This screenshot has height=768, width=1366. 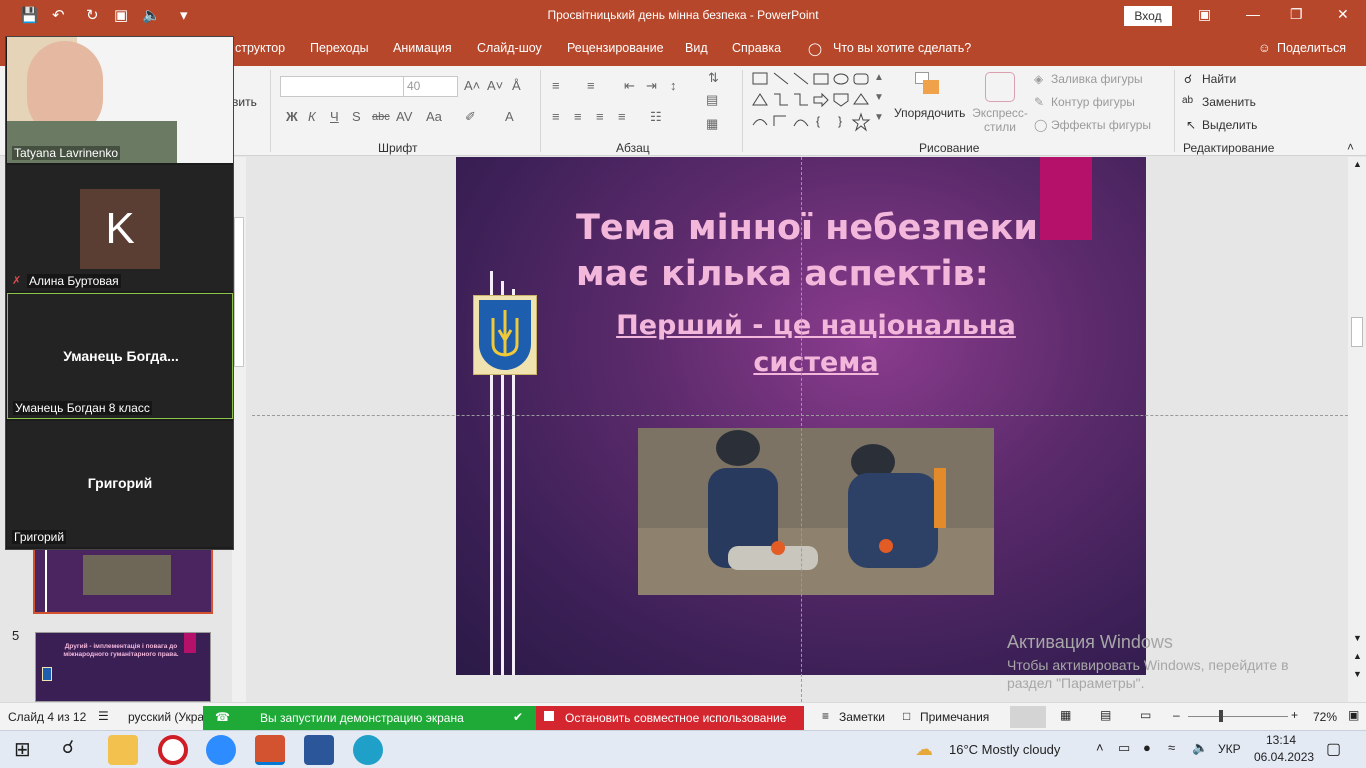 What do you see at coordinates (1357, 332) in the screenshot?
I see `scroll-thumb` at bounding box center [1357, 332].